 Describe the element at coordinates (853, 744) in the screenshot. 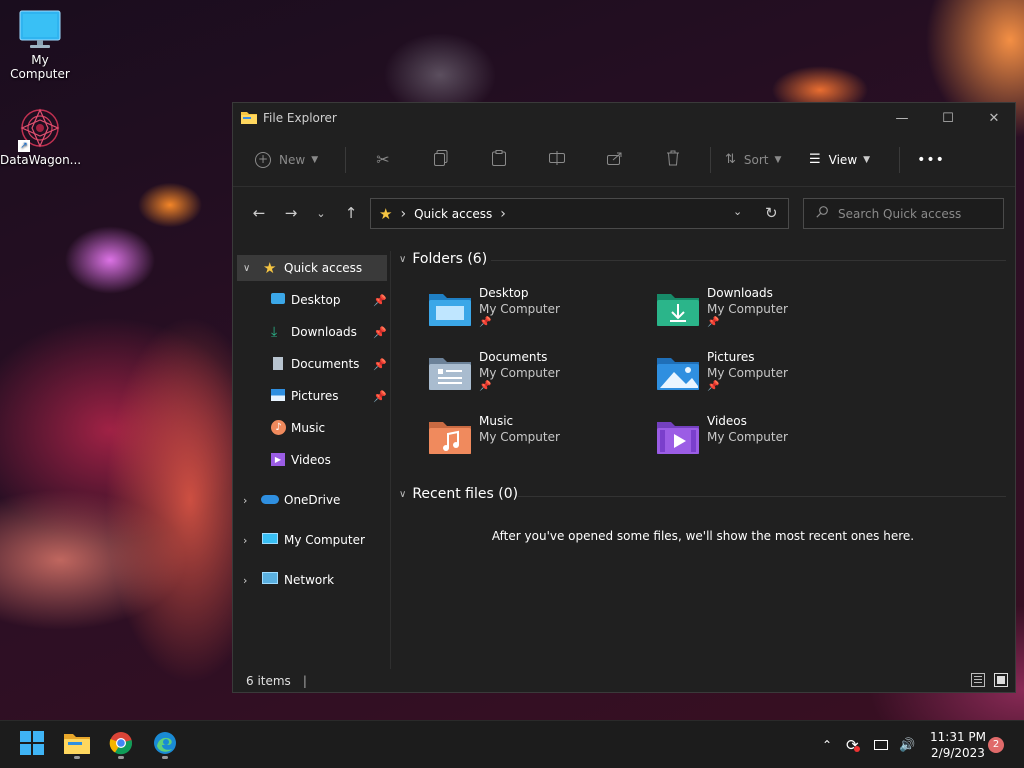

I see `sync-status-icon: ⟳` at that location.